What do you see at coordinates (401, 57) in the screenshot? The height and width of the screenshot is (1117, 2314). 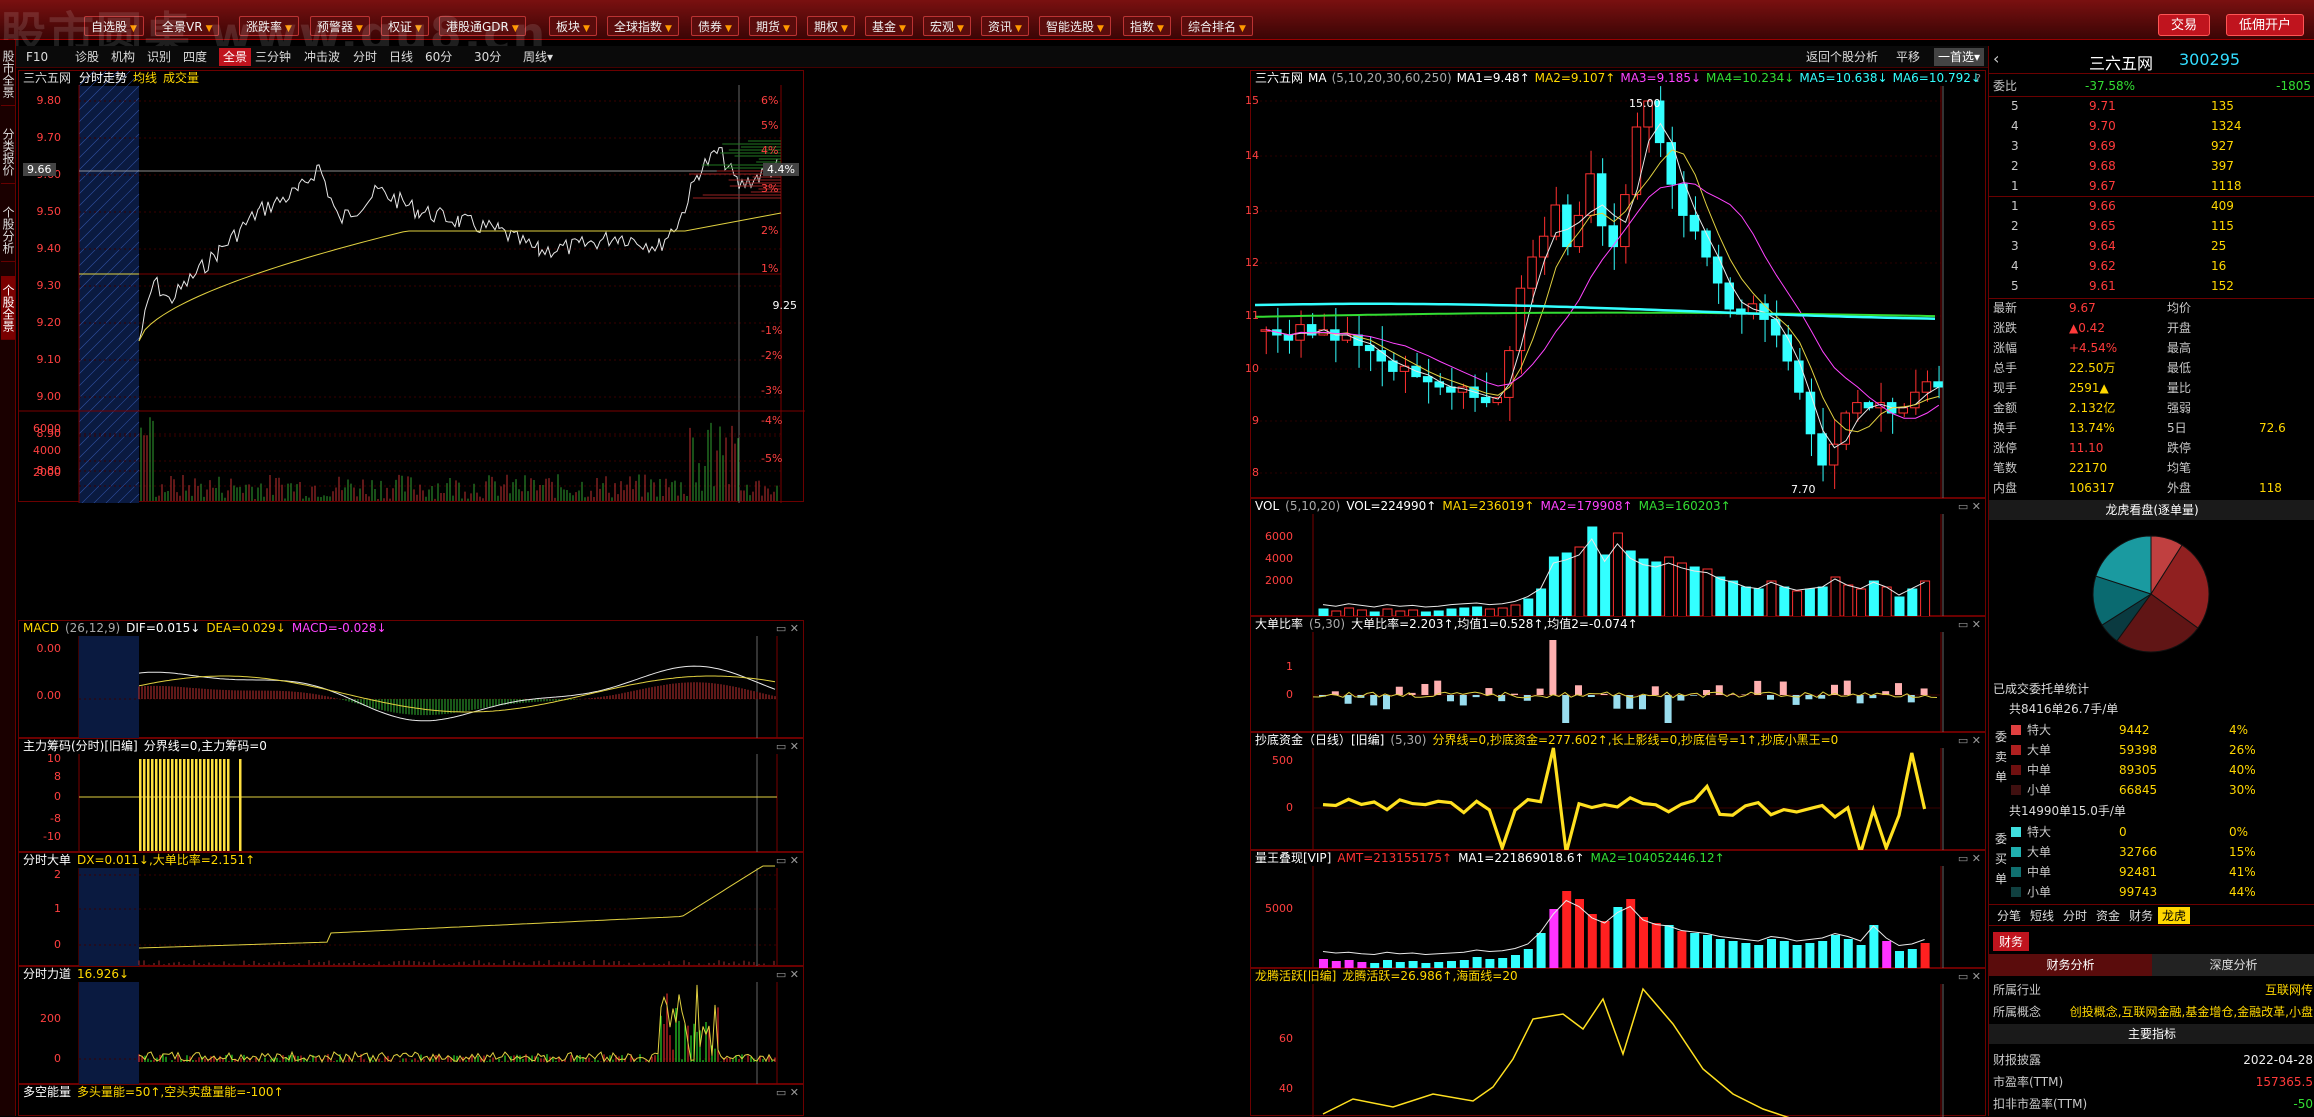 I see `period-tab: 日线` at bounding box center [401, 57].